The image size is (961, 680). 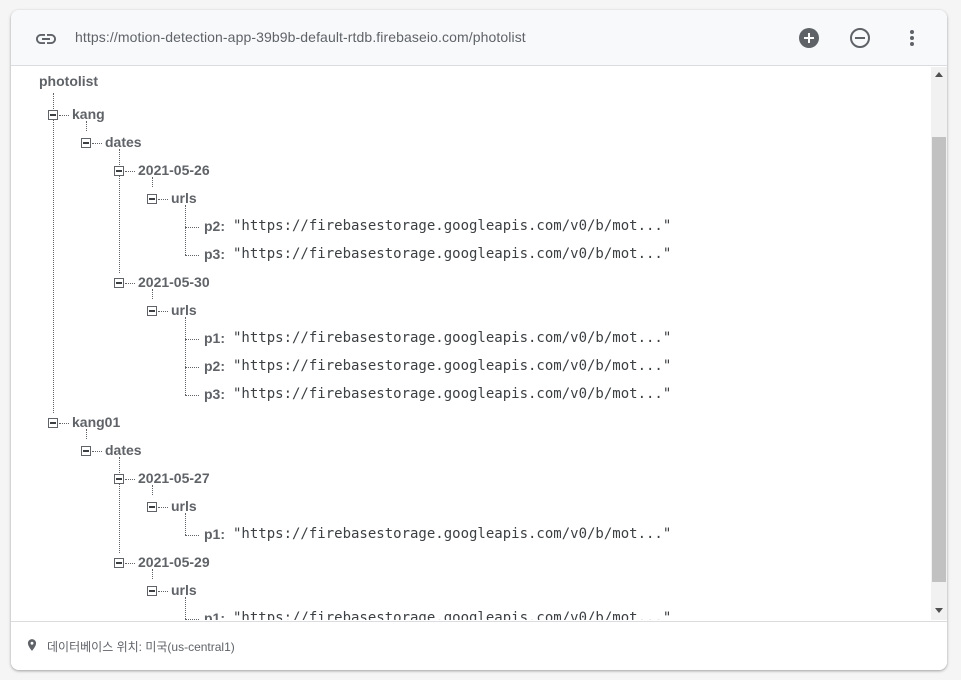 I want to click on tree-node: 2021-05-29, so click(x=161, y=563).